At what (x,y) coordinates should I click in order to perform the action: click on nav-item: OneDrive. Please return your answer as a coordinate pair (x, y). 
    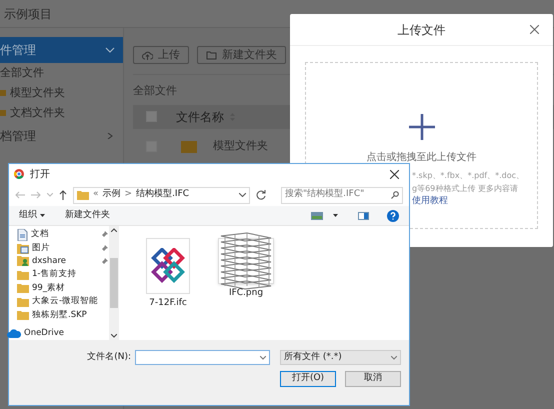
    Looking at the image, I should click on (57, 333).